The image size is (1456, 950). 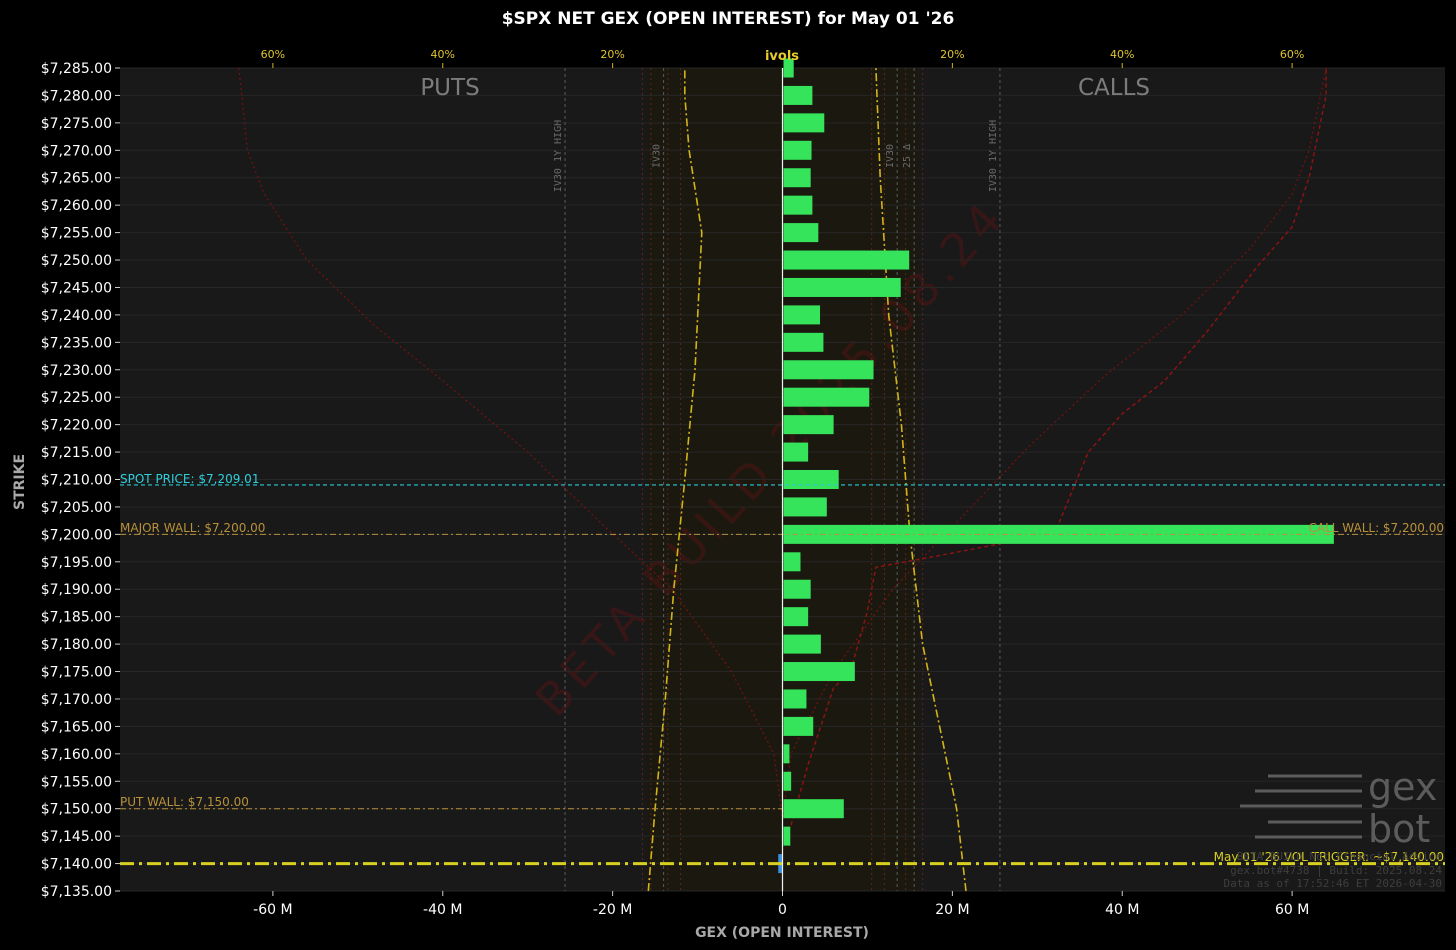 What do you see at coordinates (1292, 910) in the screenshot?
I see `x-tick-label: 60 M` at bounding box center [1292, 910].